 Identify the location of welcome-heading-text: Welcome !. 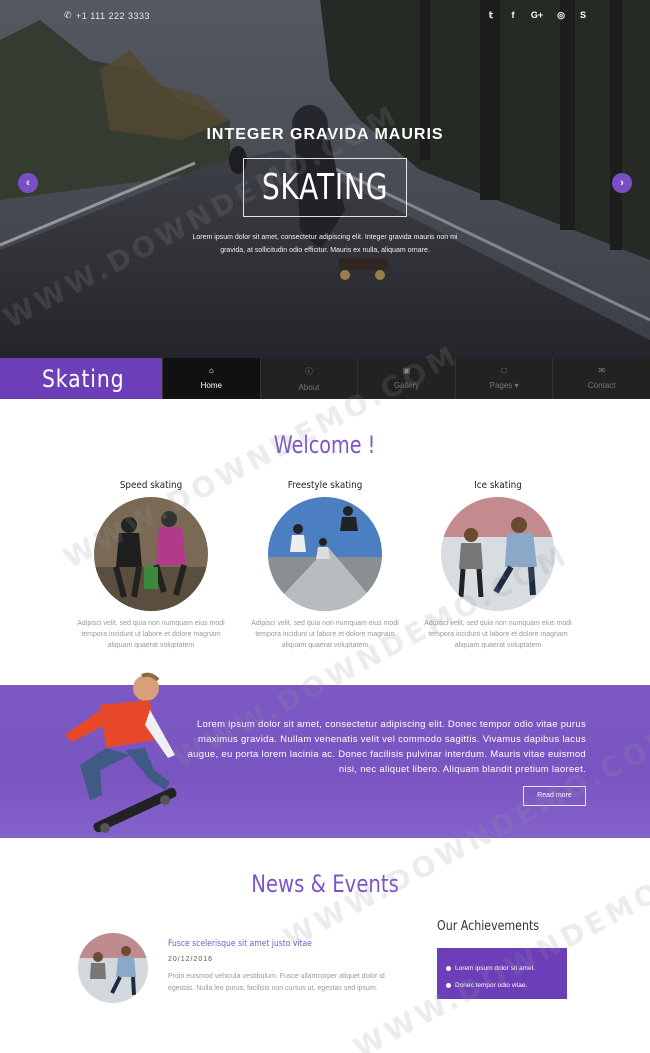
(325, 445).